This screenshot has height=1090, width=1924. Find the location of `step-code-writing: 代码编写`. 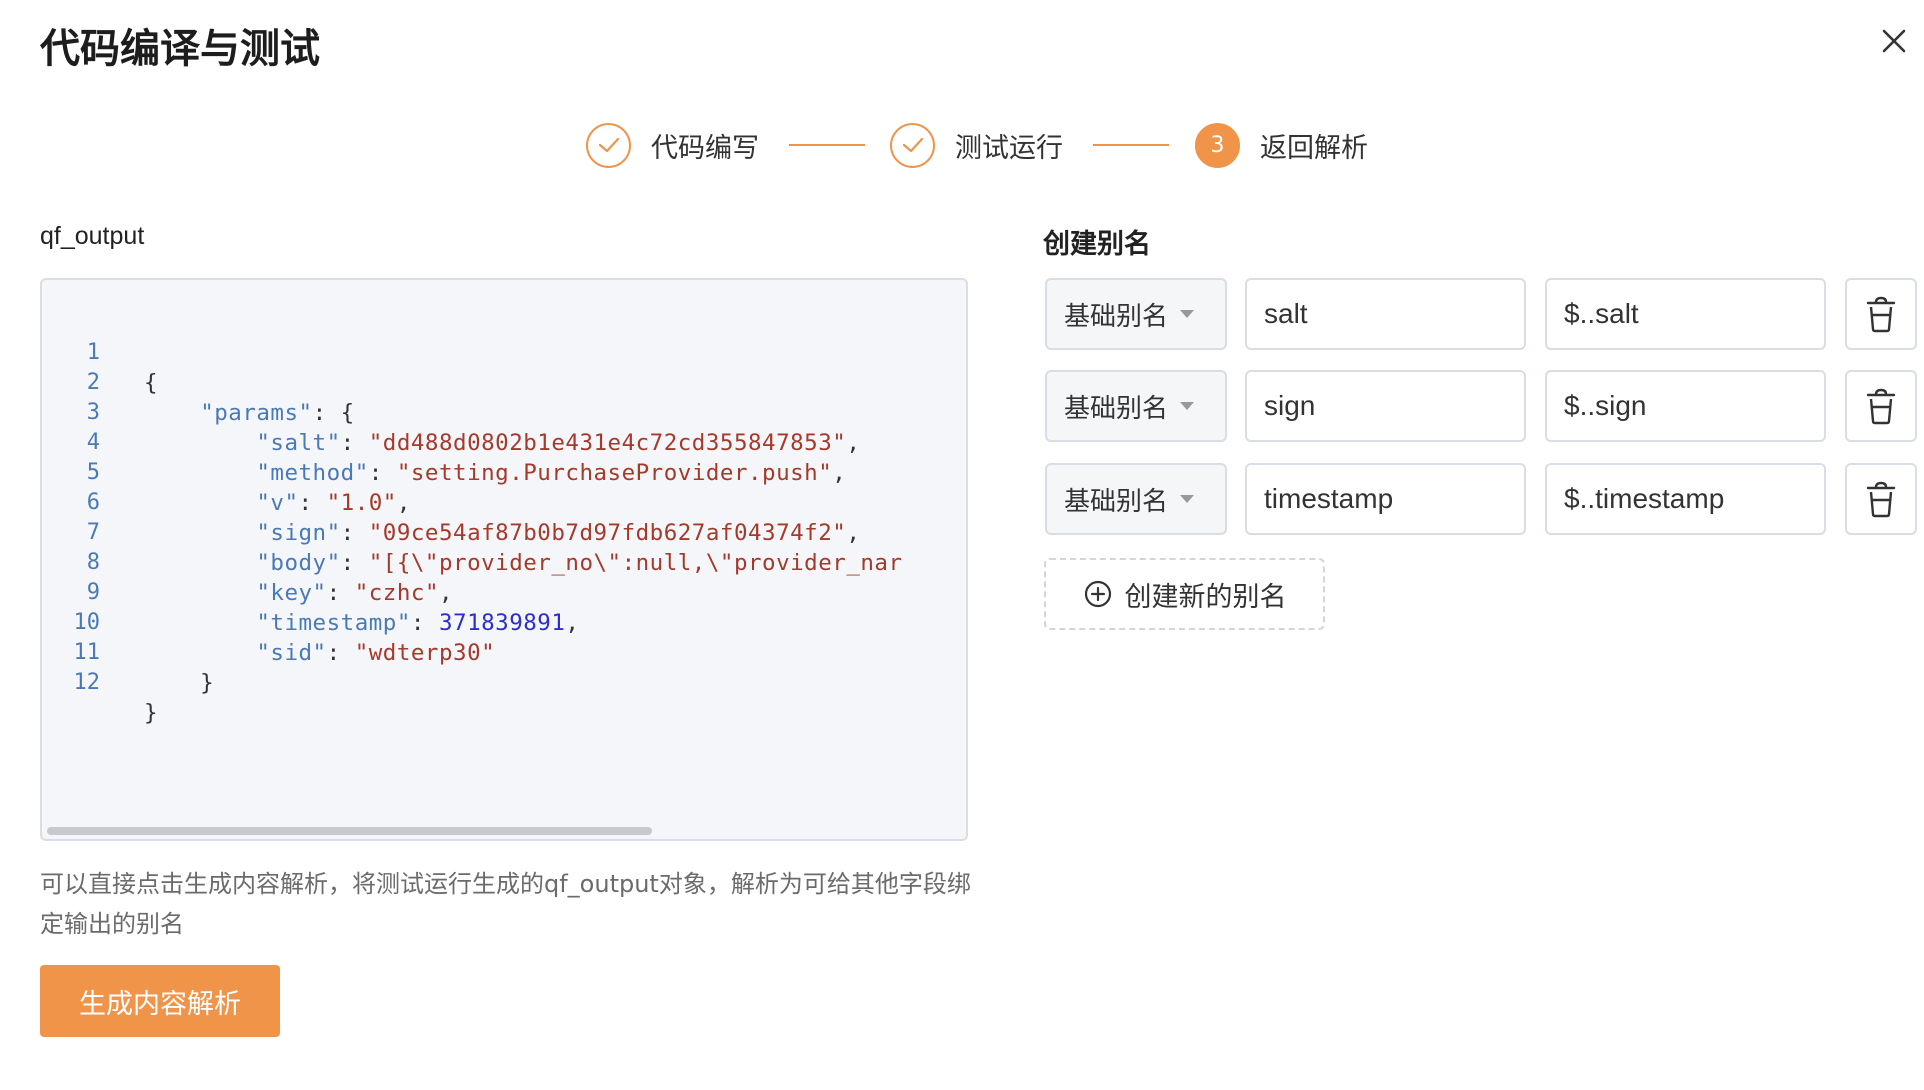

step-code-writing: 代码编写 is located at coordinates (672, 145).